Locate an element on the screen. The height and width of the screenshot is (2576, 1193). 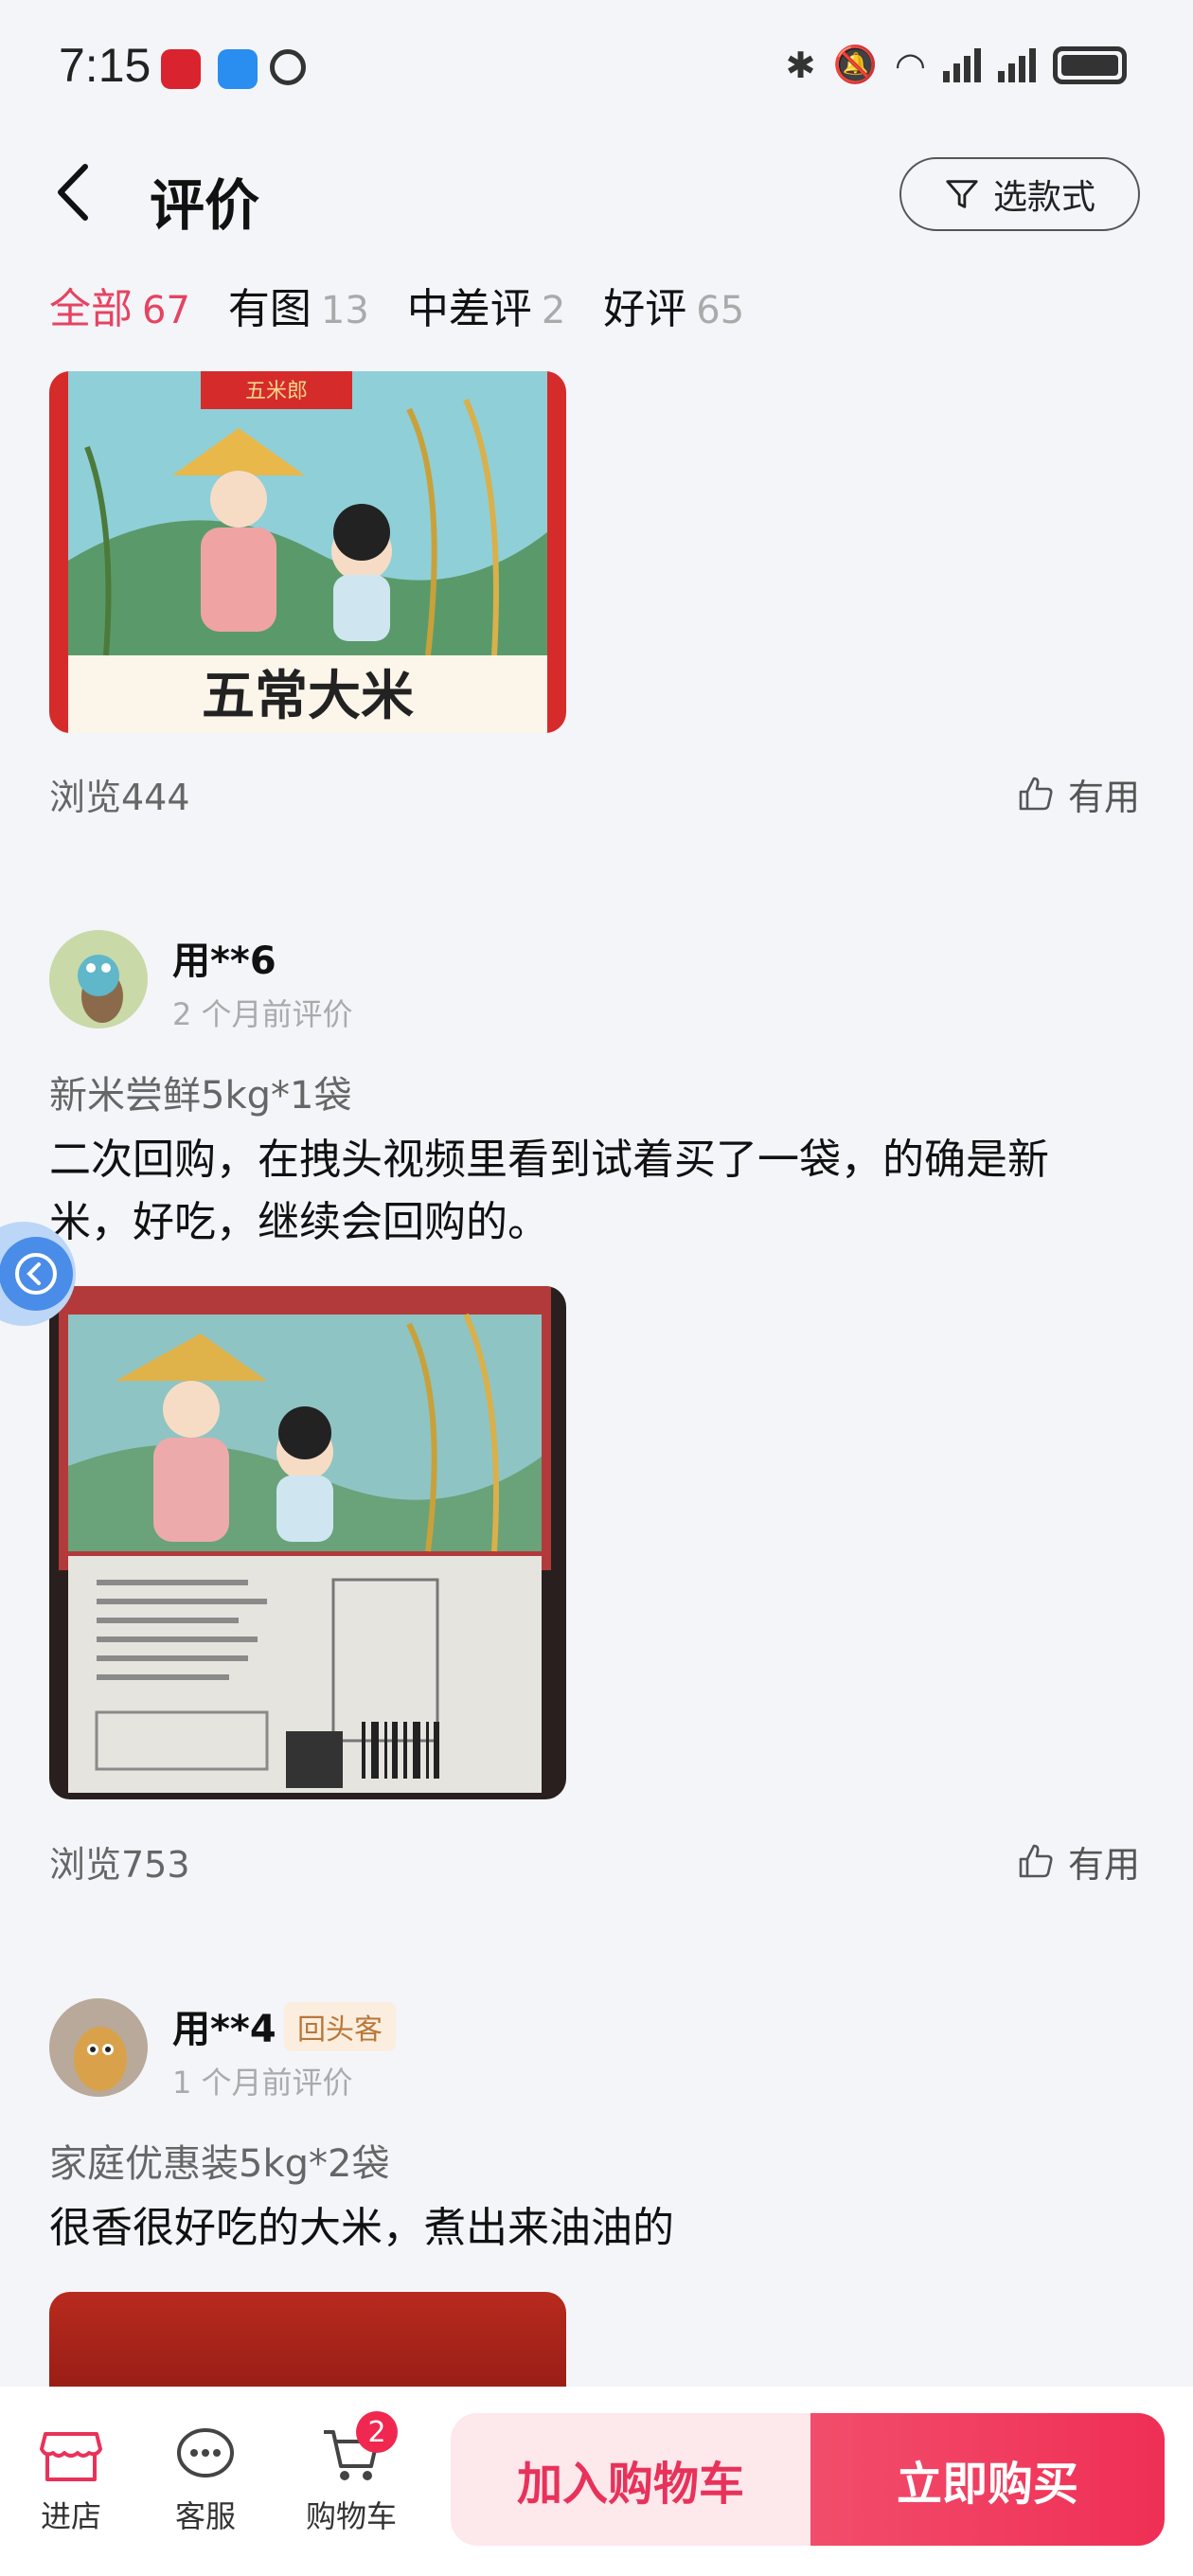
rice-package-image: 五米郎 五常大米 is located at coordinates (307, 552).